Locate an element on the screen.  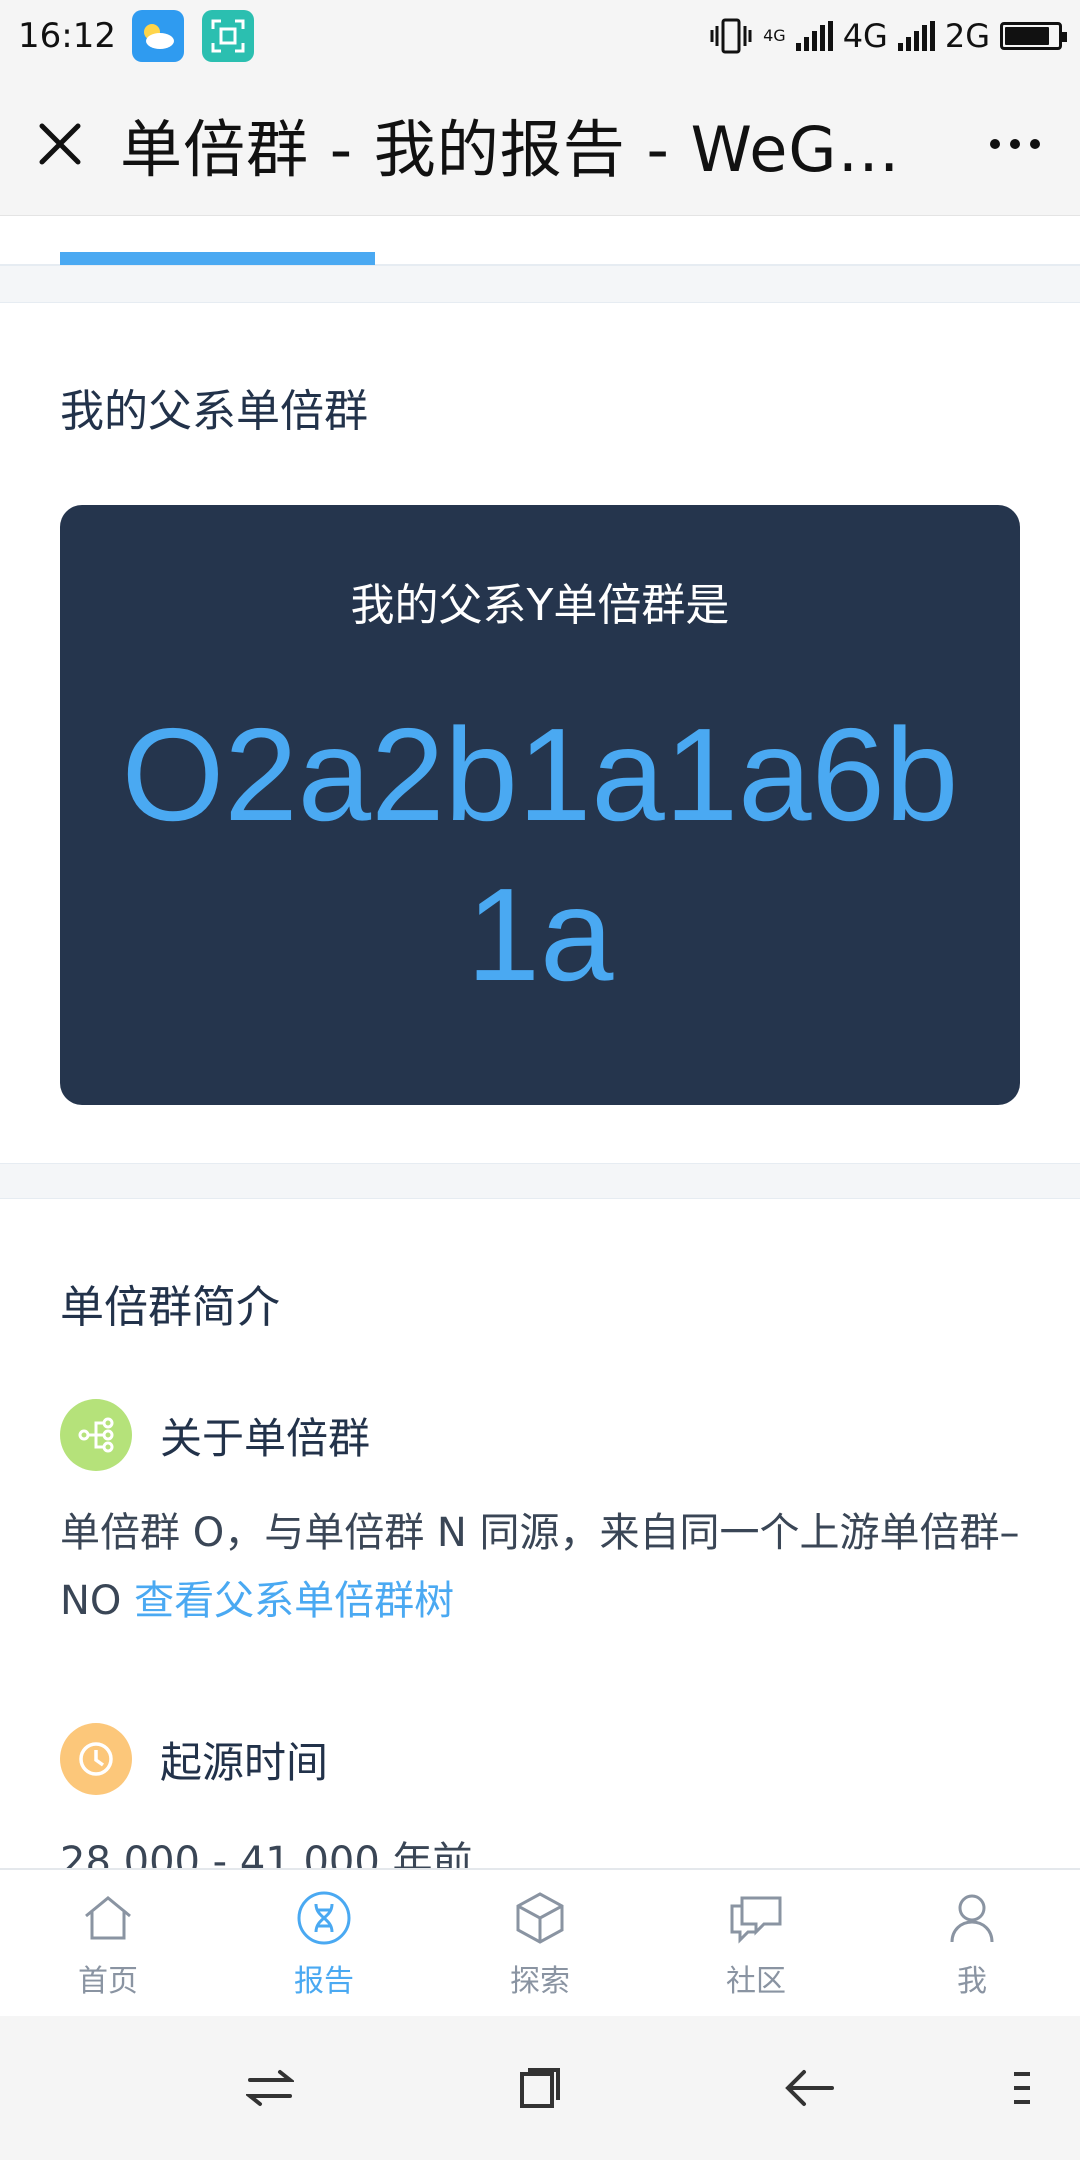
home-system-button is located at coordinates (540, 2088).